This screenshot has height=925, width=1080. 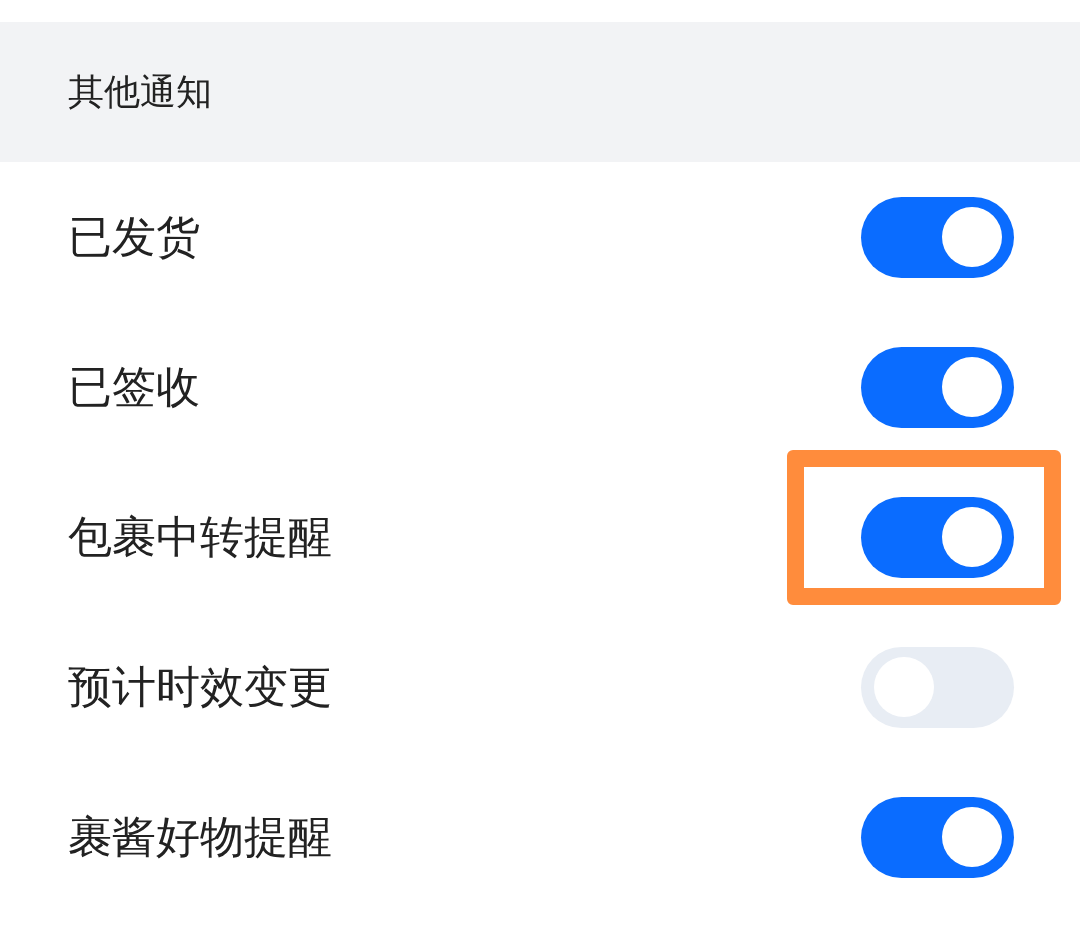 I want to click on setting-label: 预计时效变更, so click(x=200, y=687).